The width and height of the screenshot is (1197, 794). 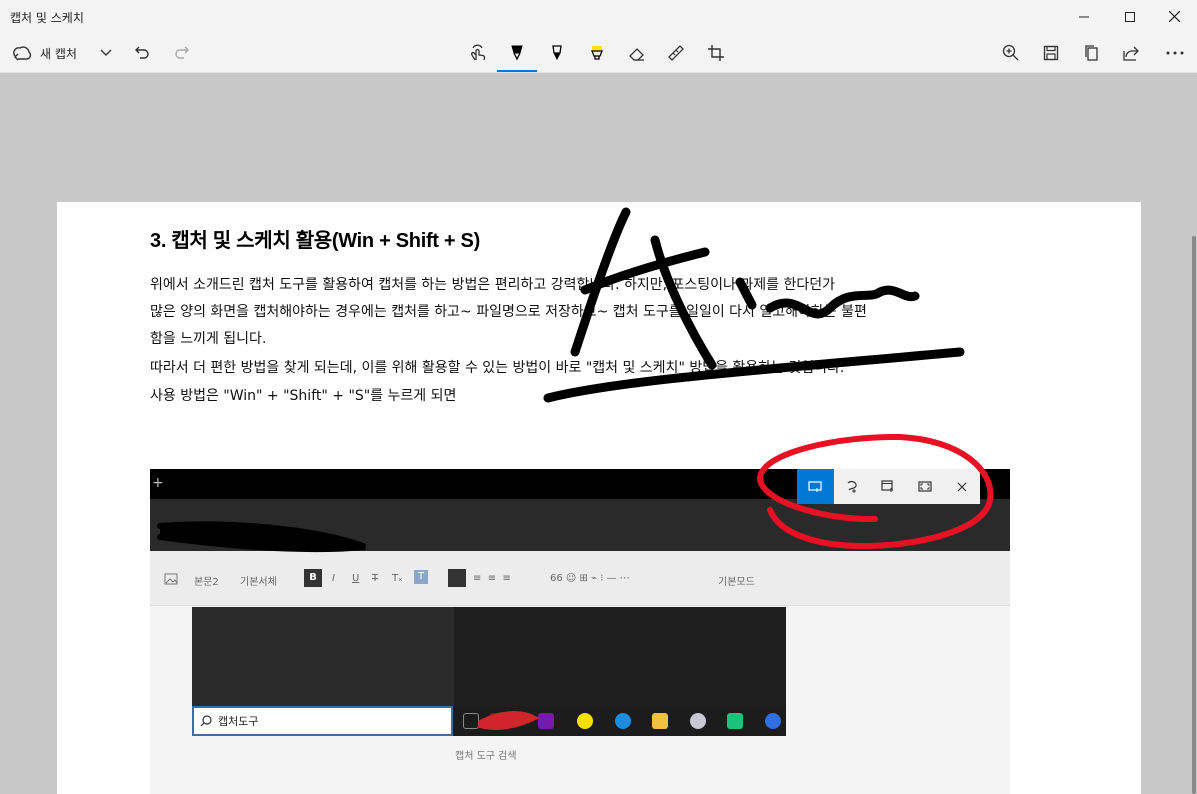 I want to click on ruler-icon, so click(x=676, y=53).